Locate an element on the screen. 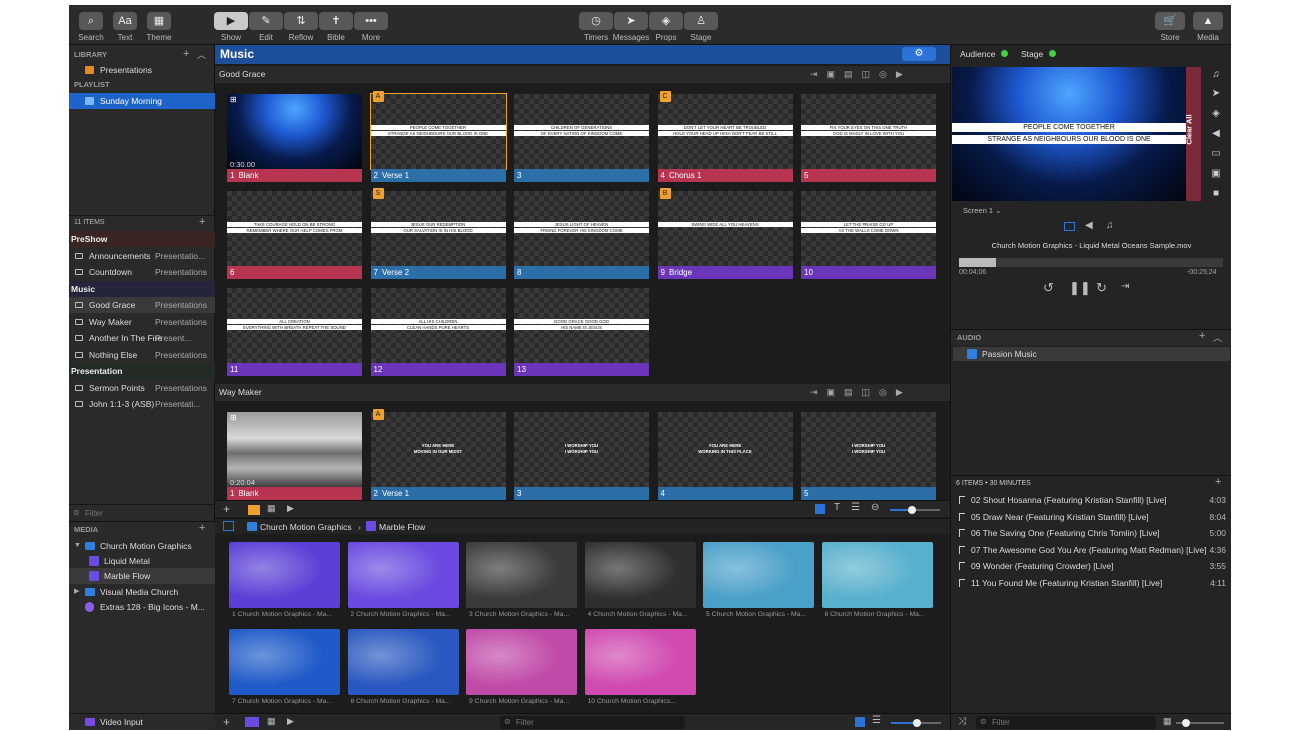  grid-view-icon is located at coordinates (254, 510).